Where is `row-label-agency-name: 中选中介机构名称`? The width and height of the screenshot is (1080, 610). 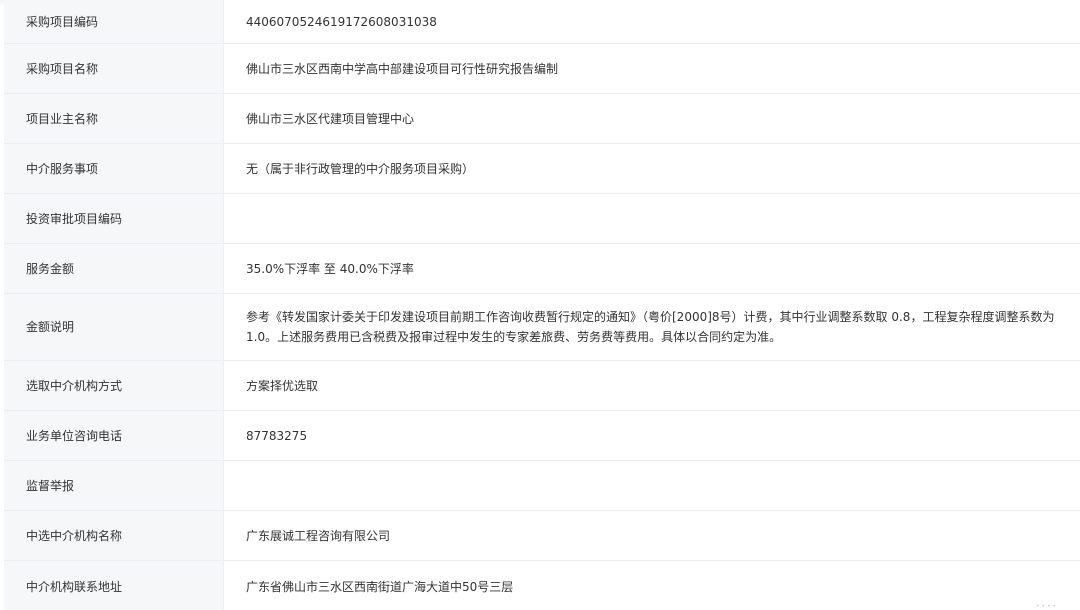
row-label-agency-name: 中选中介机构名称 is located at coordinates (114, 535).